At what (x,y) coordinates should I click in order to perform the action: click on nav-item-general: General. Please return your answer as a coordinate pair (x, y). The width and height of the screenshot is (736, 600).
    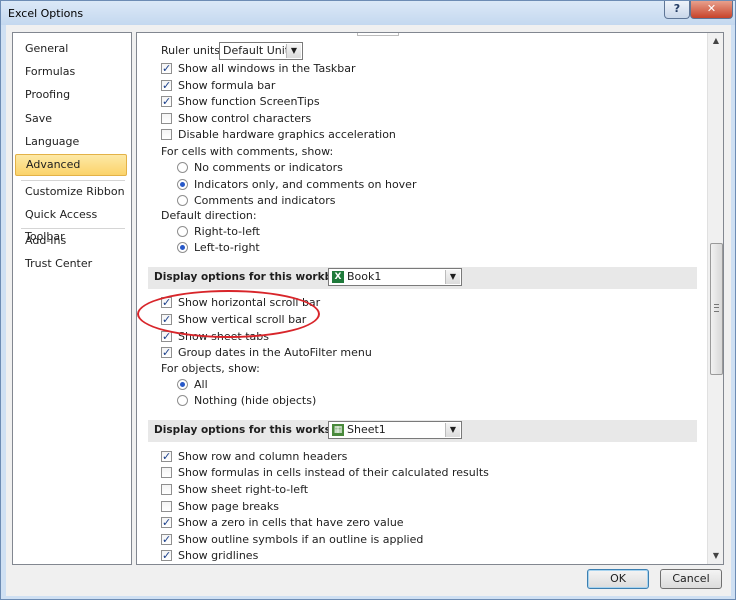
    Looking at the image, I should click on (71, 49).